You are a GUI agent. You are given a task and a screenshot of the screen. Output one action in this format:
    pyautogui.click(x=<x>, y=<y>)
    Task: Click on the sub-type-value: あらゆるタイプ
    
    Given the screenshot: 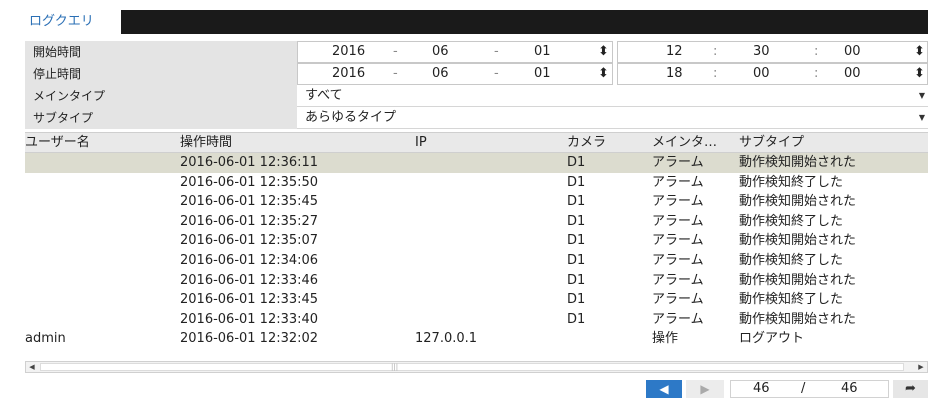 What is the action you would take?
    pyautogui.click(x=351, y=117)
    